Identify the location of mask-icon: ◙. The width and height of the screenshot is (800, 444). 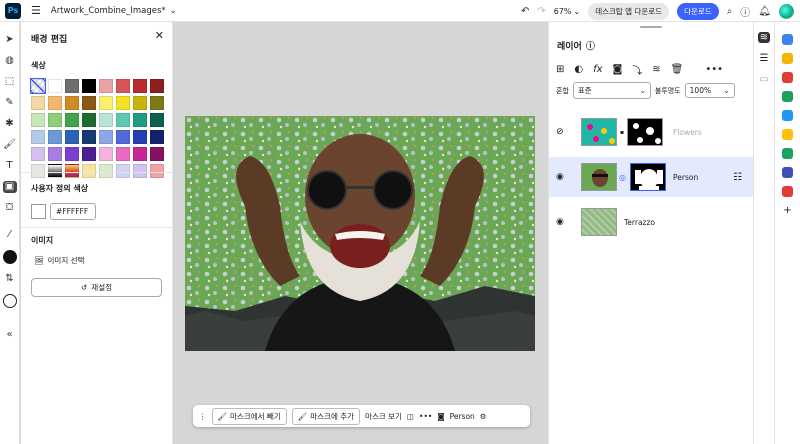
(618, 69).